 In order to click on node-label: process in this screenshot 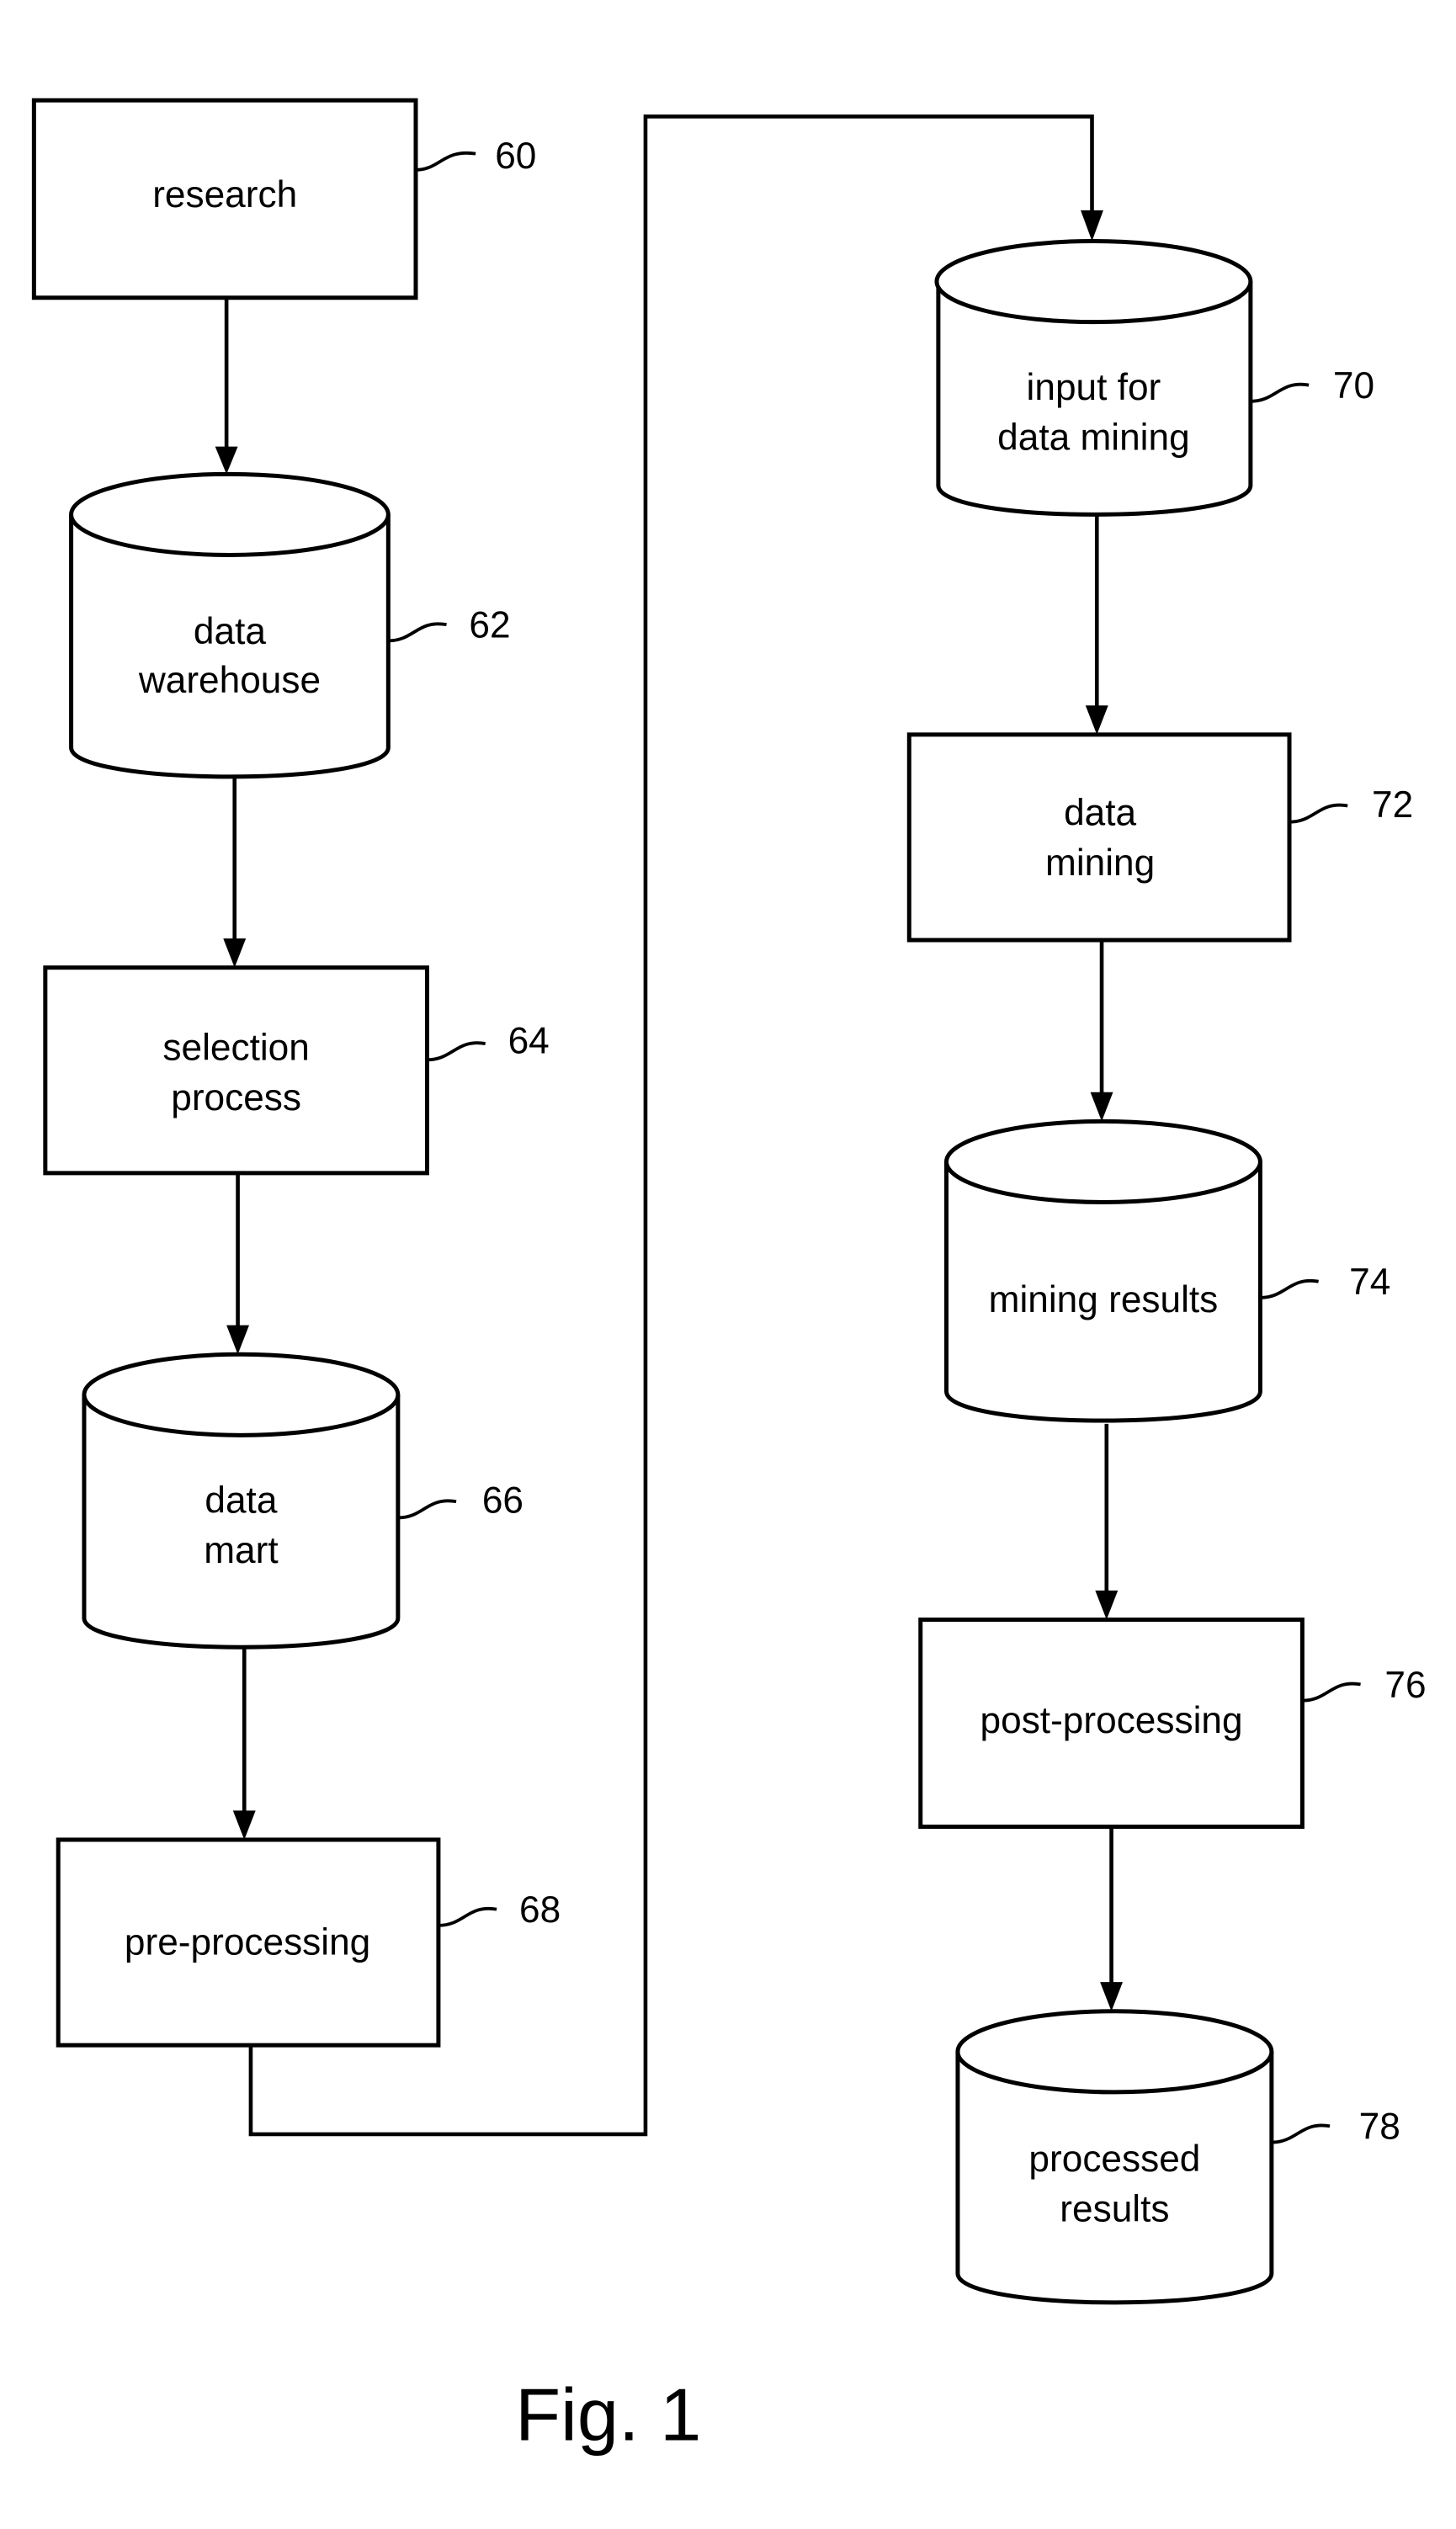, I will do `click(236, 1097)`.